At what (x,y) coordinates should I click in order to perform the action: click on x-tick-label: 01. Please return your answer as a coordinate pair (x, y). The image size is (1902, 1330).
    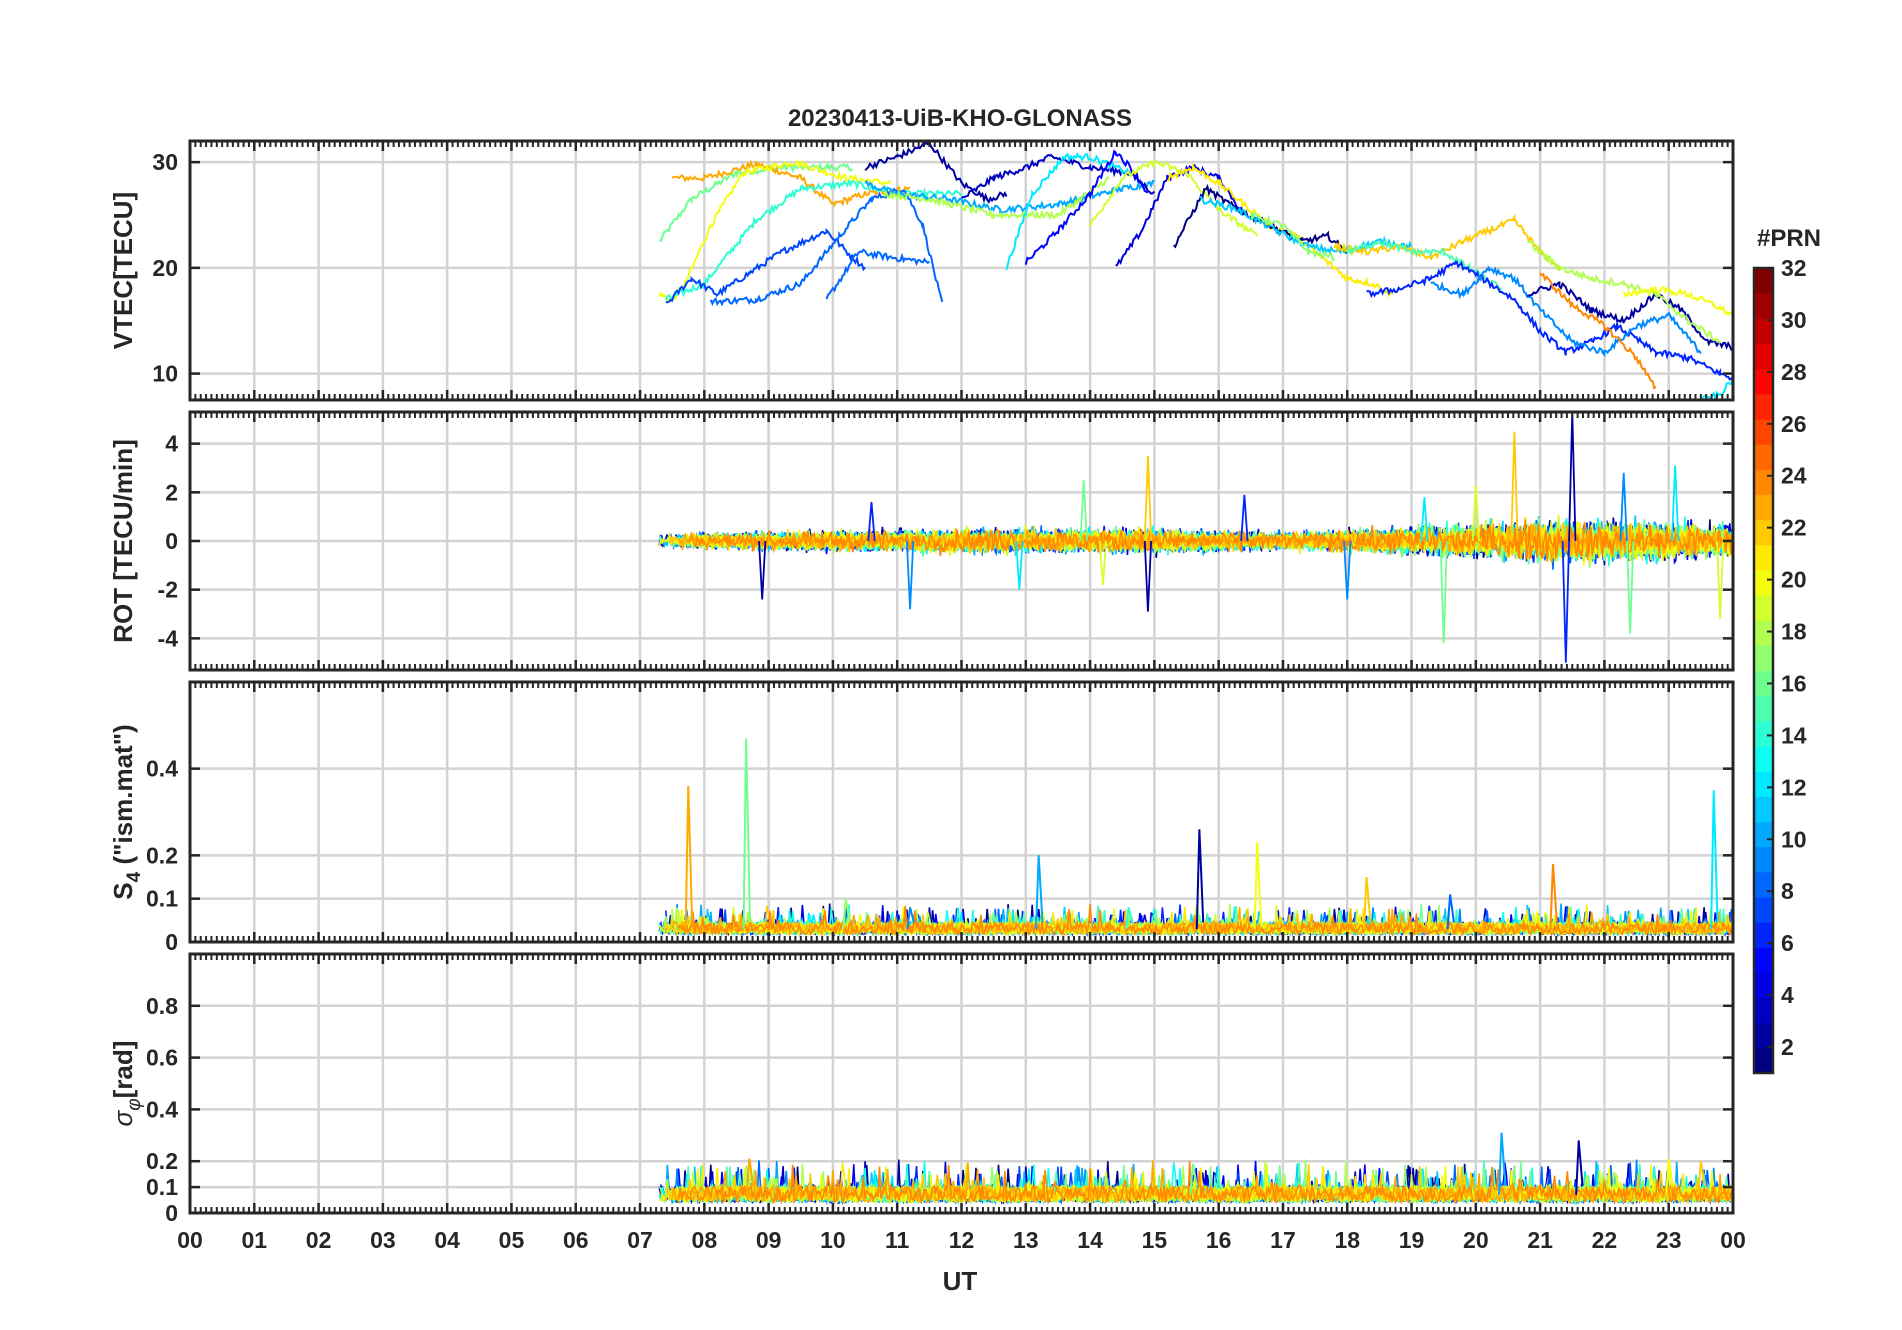
    Looking at the image, I should click on (254, 1240).